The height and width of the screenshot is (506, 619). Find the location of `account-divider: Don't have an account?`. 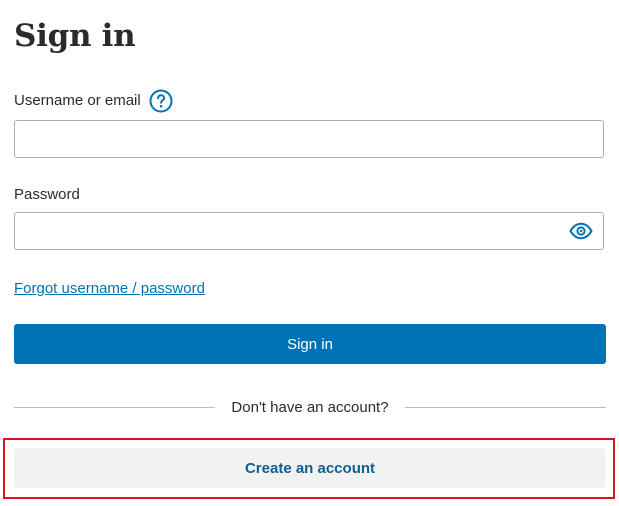

account-divider: Don't have an account? is located at coordinates (310, 407).